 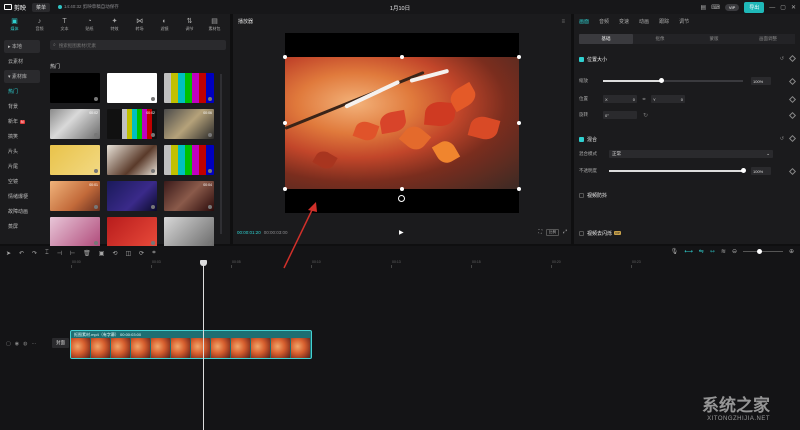 I want to click on sidebar-item: 新年 N, so click(x=22, y=121).